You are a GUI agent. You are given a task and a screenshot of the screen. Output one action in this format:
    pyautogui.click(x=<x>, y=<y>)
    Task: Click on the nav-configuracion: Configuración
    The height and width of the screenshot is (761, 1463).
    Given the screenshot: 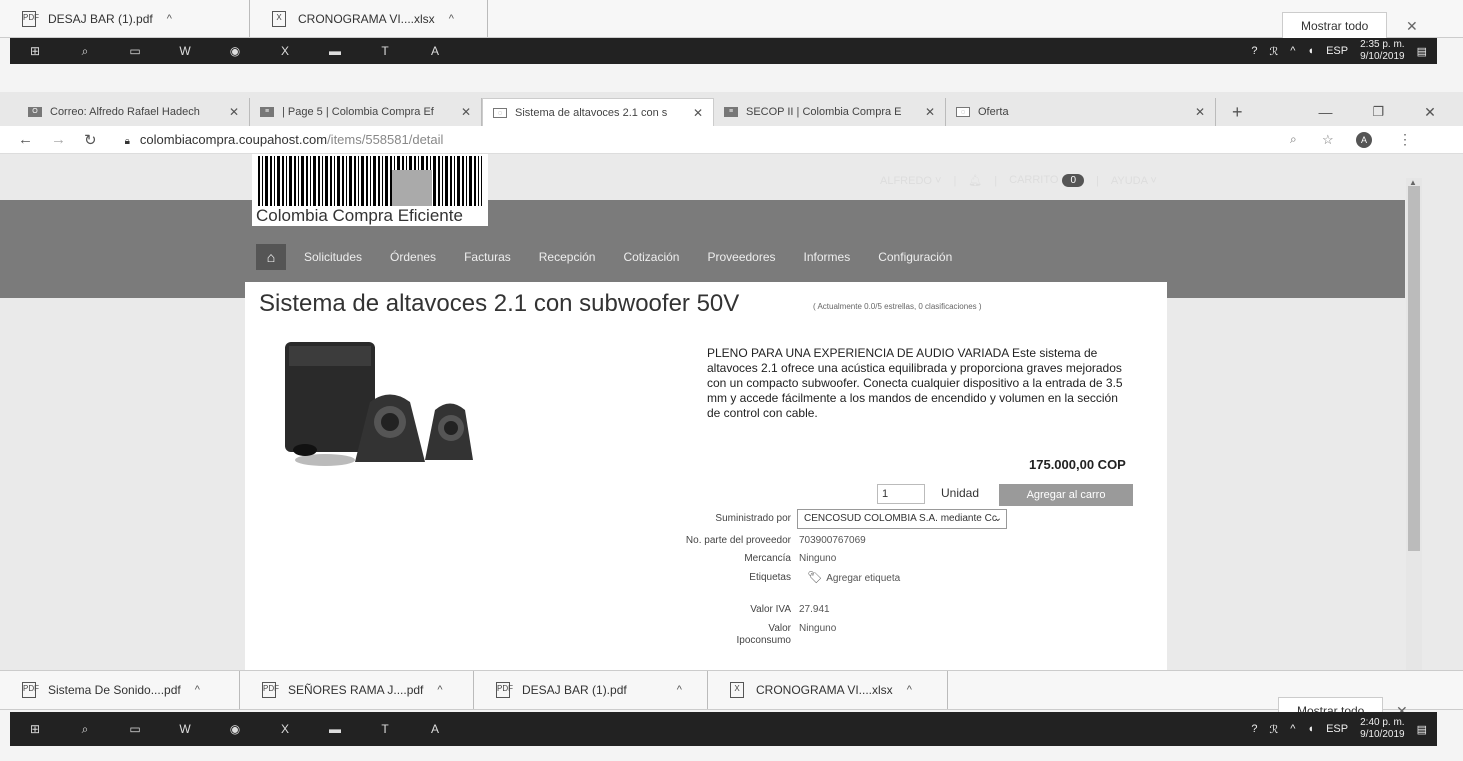 What is the action you would take?
    pyautogui.click(x=915, y=257)
    